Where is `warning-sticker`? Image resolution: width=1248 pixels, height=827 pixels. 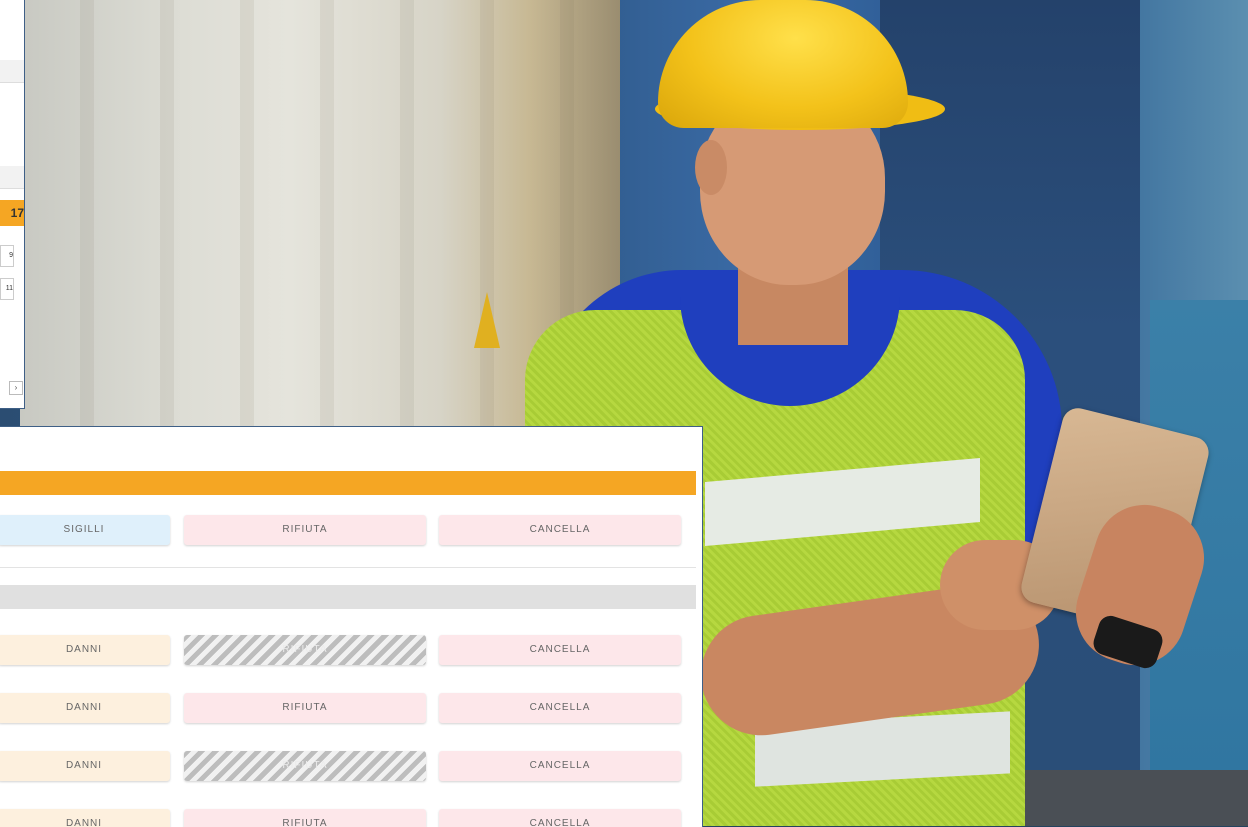 warning-sticker is located at coordinates (487, 320).